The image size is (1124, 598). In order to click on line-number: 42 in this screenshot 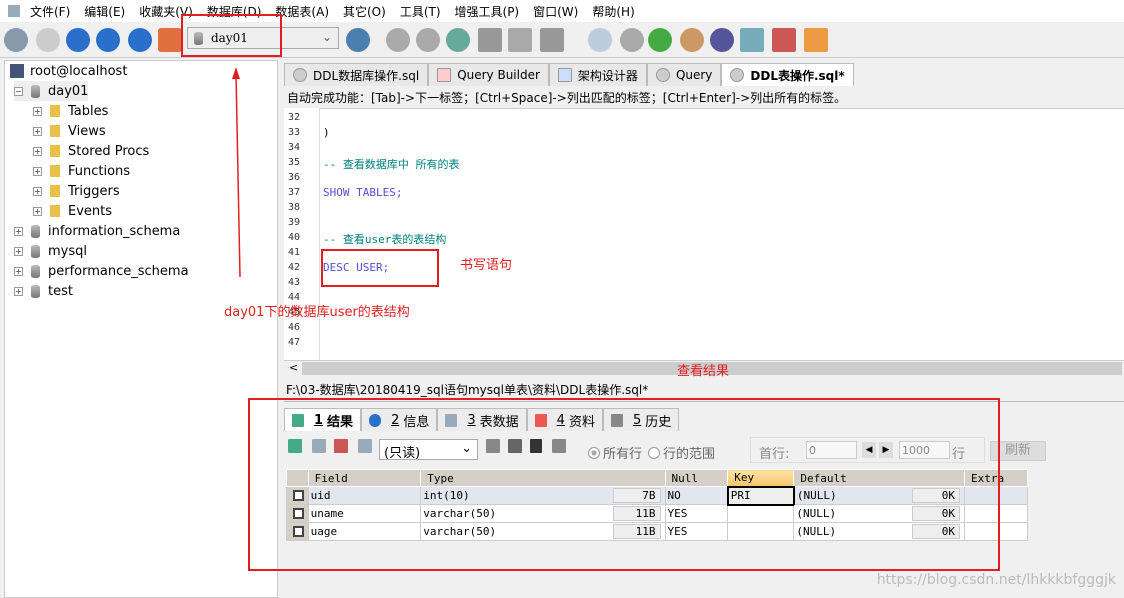, I will do `click(294, 267)`.